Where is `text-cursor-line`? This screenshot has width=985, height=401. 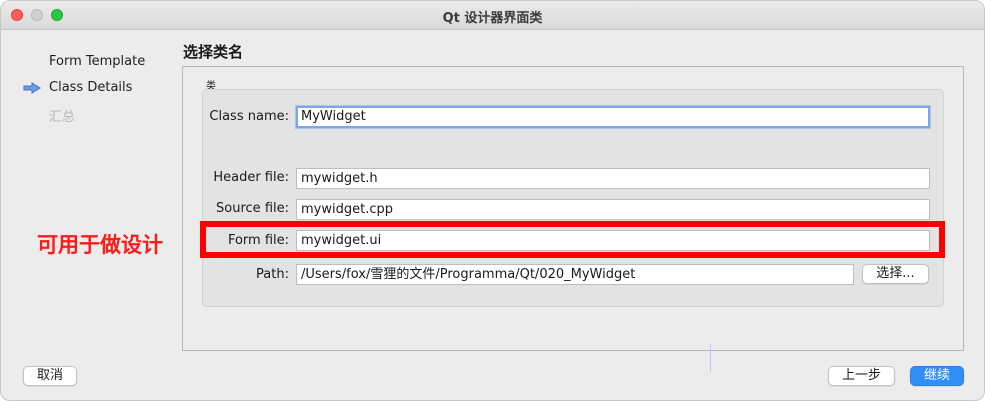
text-cursor-line is located at coordinates (710, 358).